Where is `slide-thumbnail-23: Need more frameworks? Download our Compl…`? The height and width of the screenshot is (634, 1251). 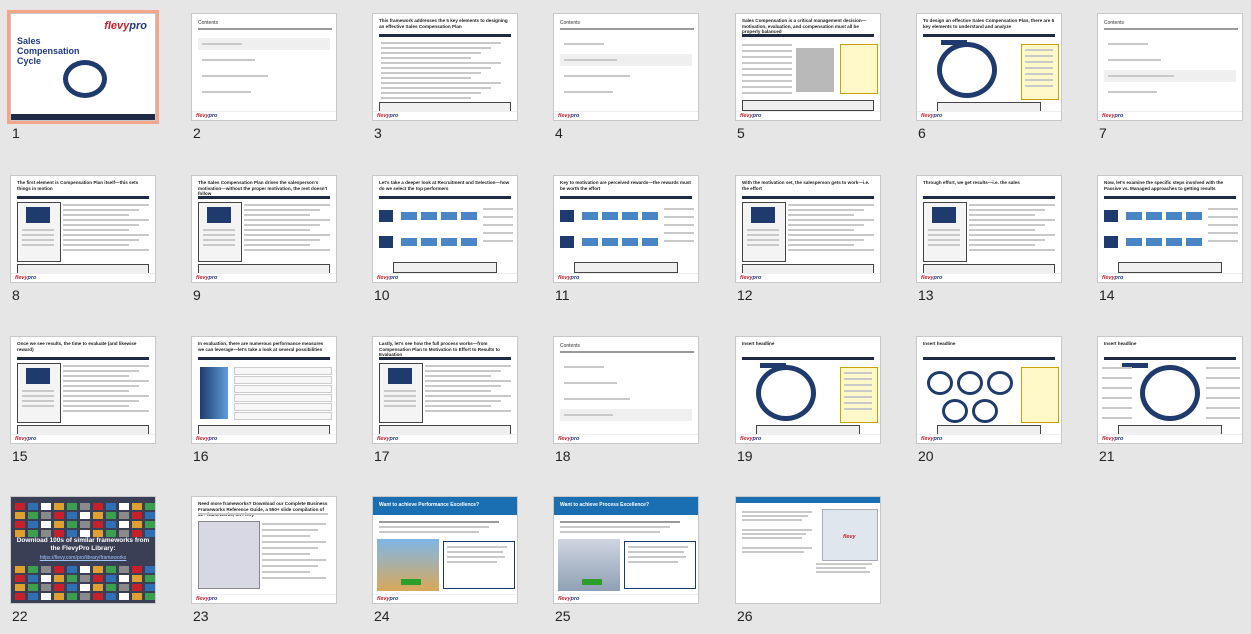
slide-thumbnail-23: Need more frameworks? Download our Compl… is located at coordinates (264, 550).